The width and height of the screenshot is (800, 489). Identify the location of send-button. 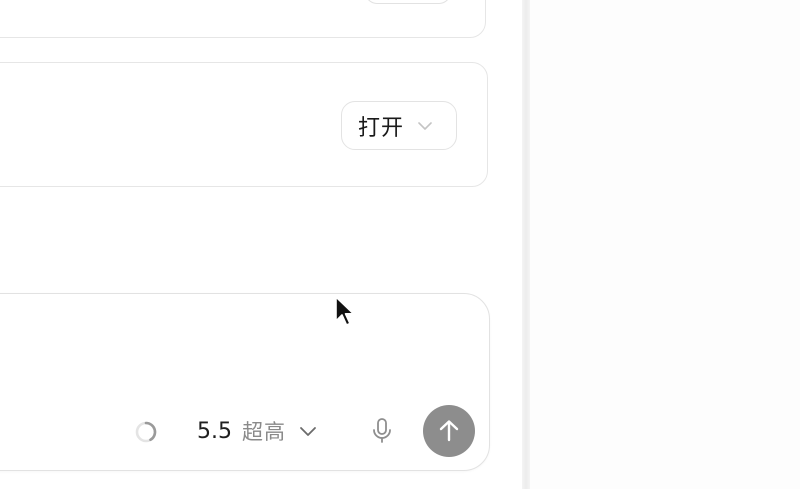
(449, 431).